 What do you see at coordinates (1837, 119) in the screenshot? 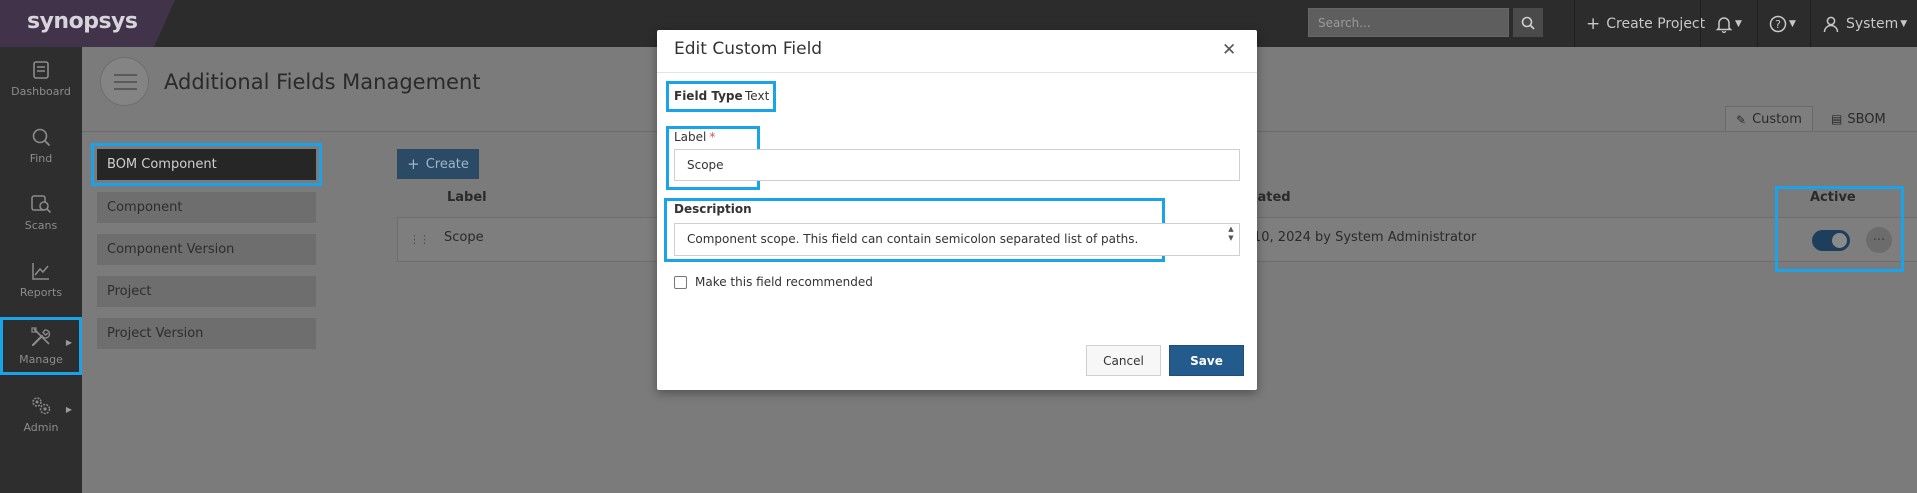
I see `document-icon: ▤` at bounding box center [1837, 119].